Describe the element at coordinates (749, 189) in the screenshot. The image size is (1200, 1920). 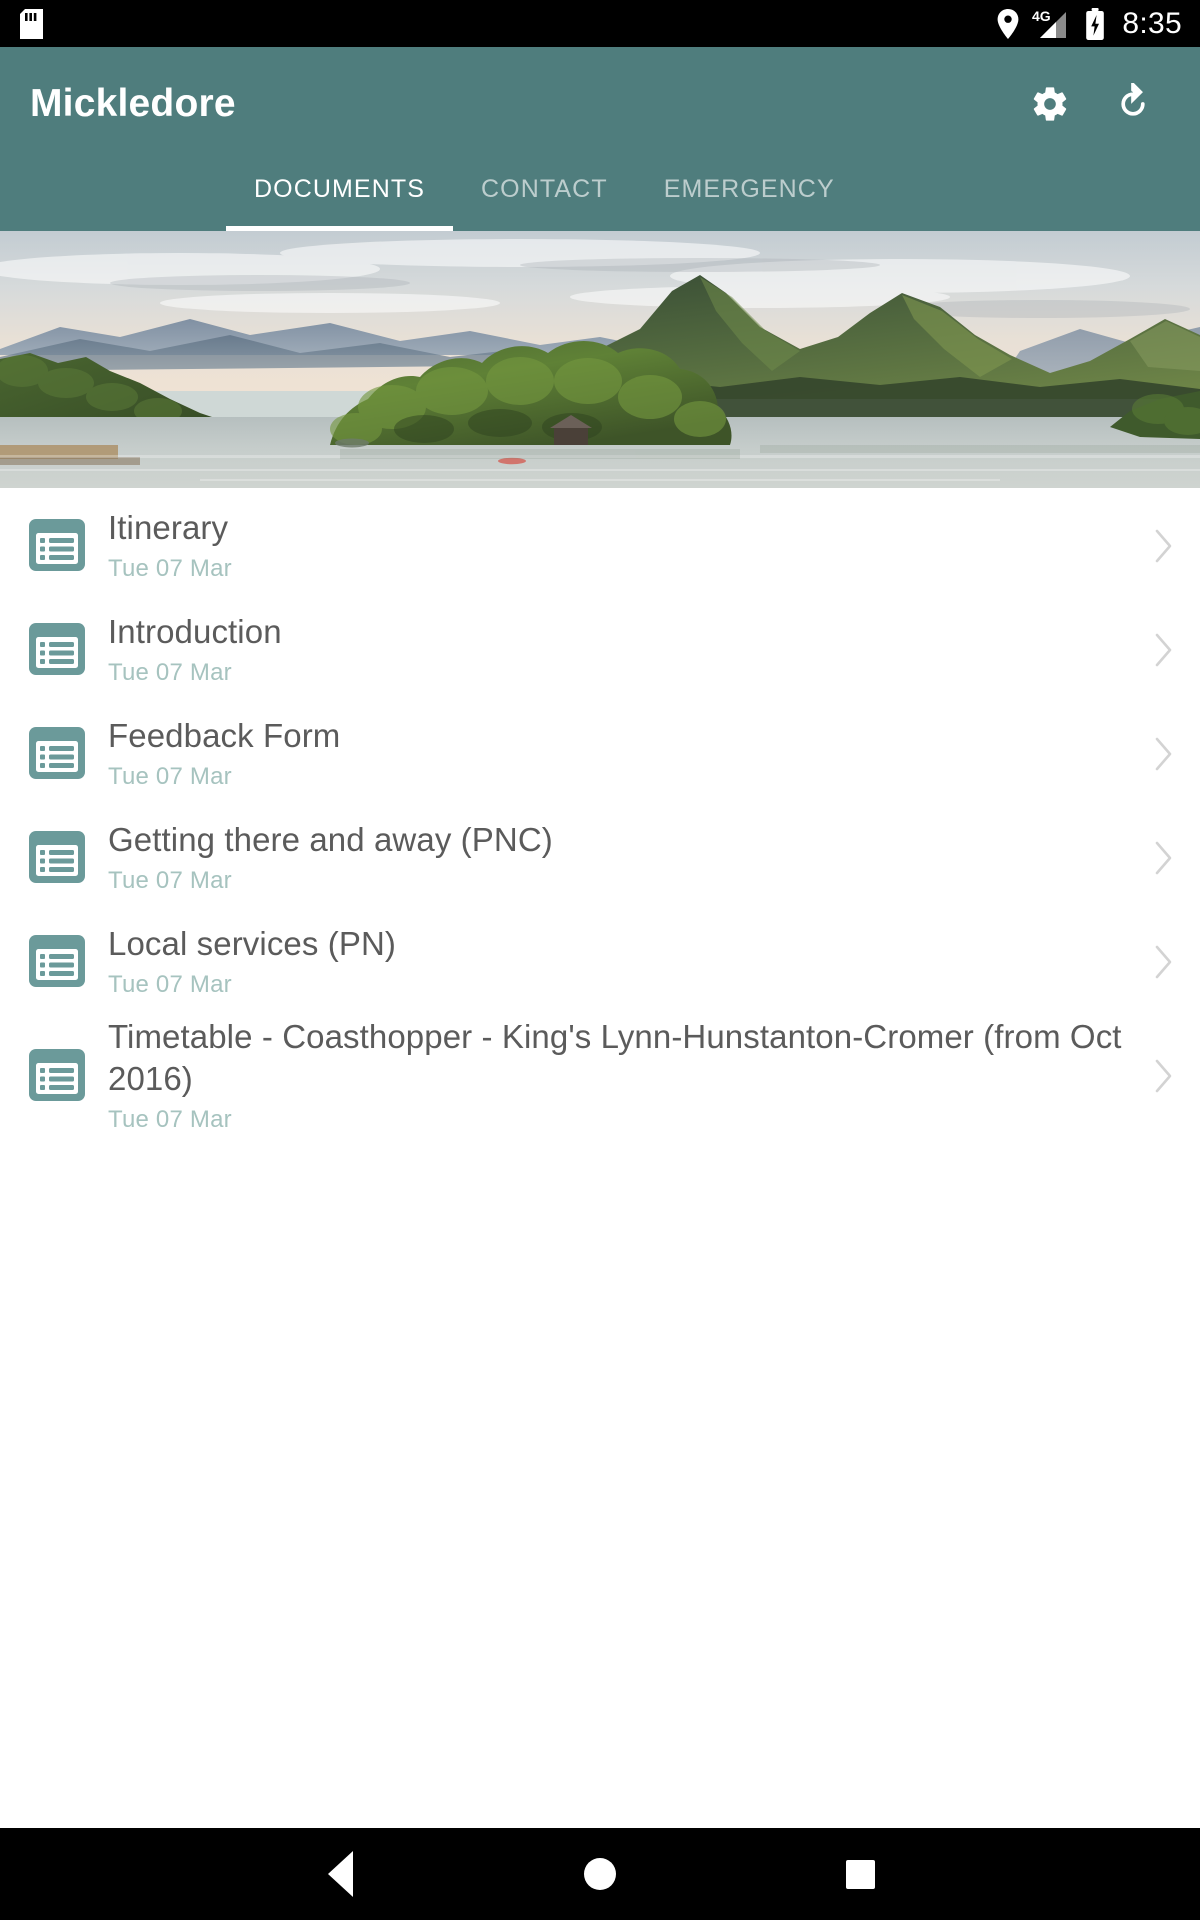
I see `tab-emergency-label: EMERGENCY` at that location.